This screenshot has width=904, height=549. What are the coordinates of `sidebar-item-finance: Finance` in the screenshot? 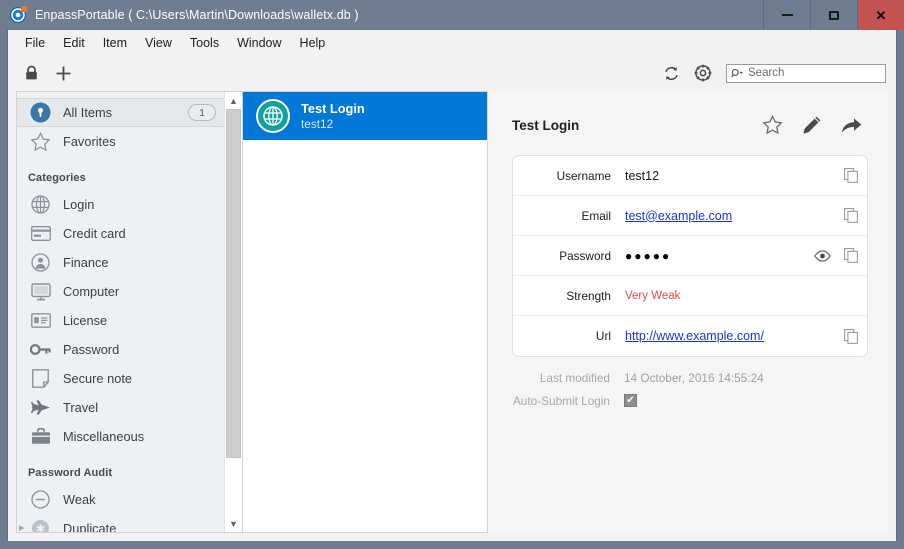 It's located at (120, 262).